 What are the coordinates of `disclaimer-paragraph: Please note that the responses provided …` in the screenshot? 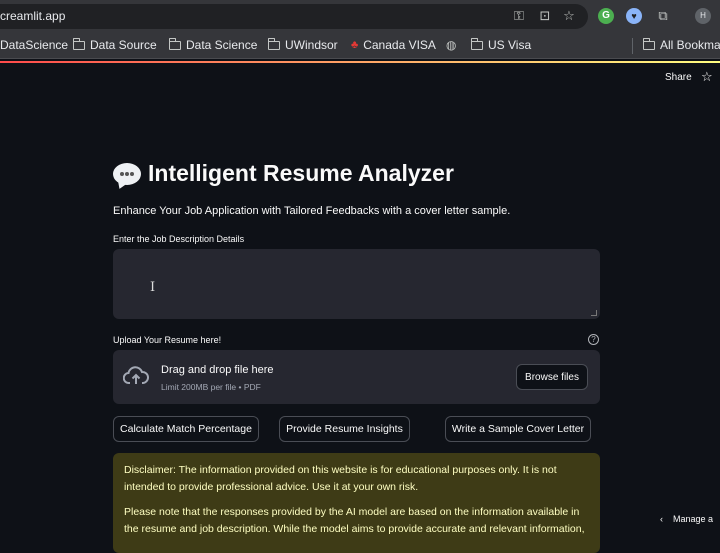 It's located at (354, 520).